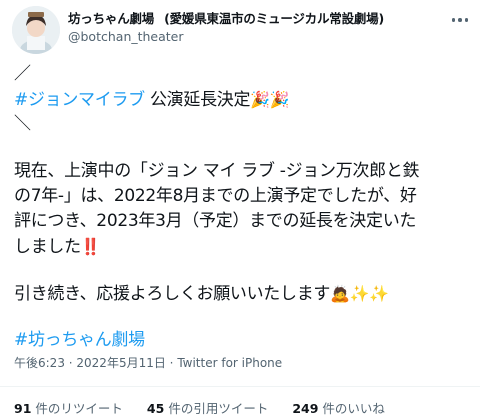 The image size is (480, 420). What do you see at coordinates (217, 171) in the screenshot?
I see `body-line: 現在、上演中の「ジョン マイ ラブ -ジョン万次郎と鉄` at bounding box center [217, 171].